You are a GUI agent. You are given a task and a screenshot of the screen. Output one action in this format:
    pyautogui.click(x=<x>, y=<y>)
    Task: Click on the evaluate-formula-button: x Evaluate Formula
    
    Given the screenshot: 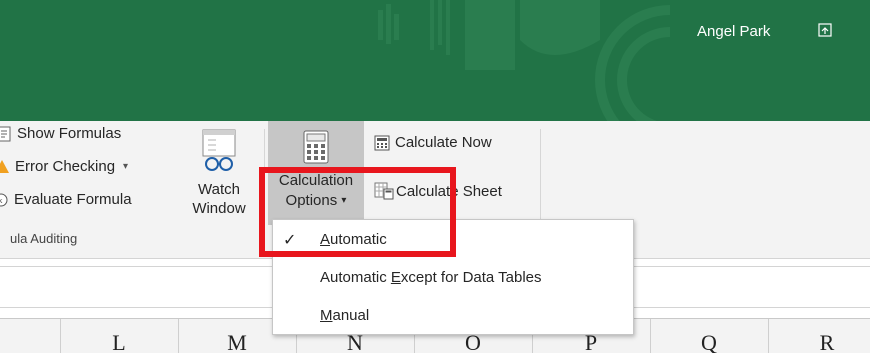 What is the action you would take?
    pyautogui.click(x=66, y=199)
    